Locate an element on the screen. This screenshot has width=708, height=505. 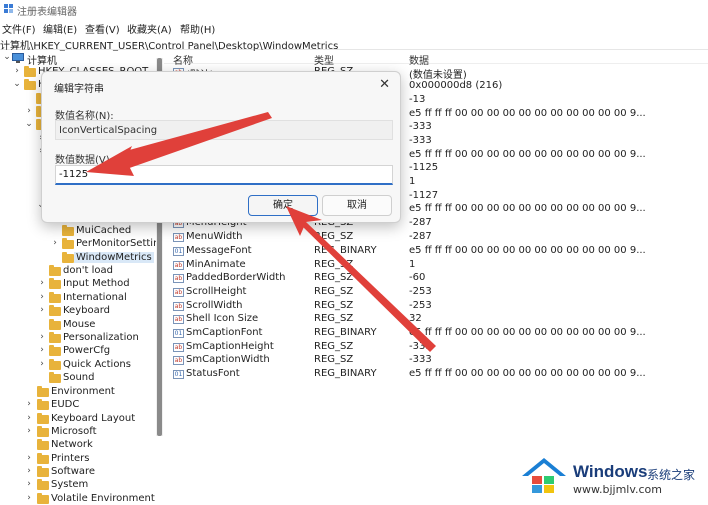
tree-label: Mouse is located at coordinates (79, 324).